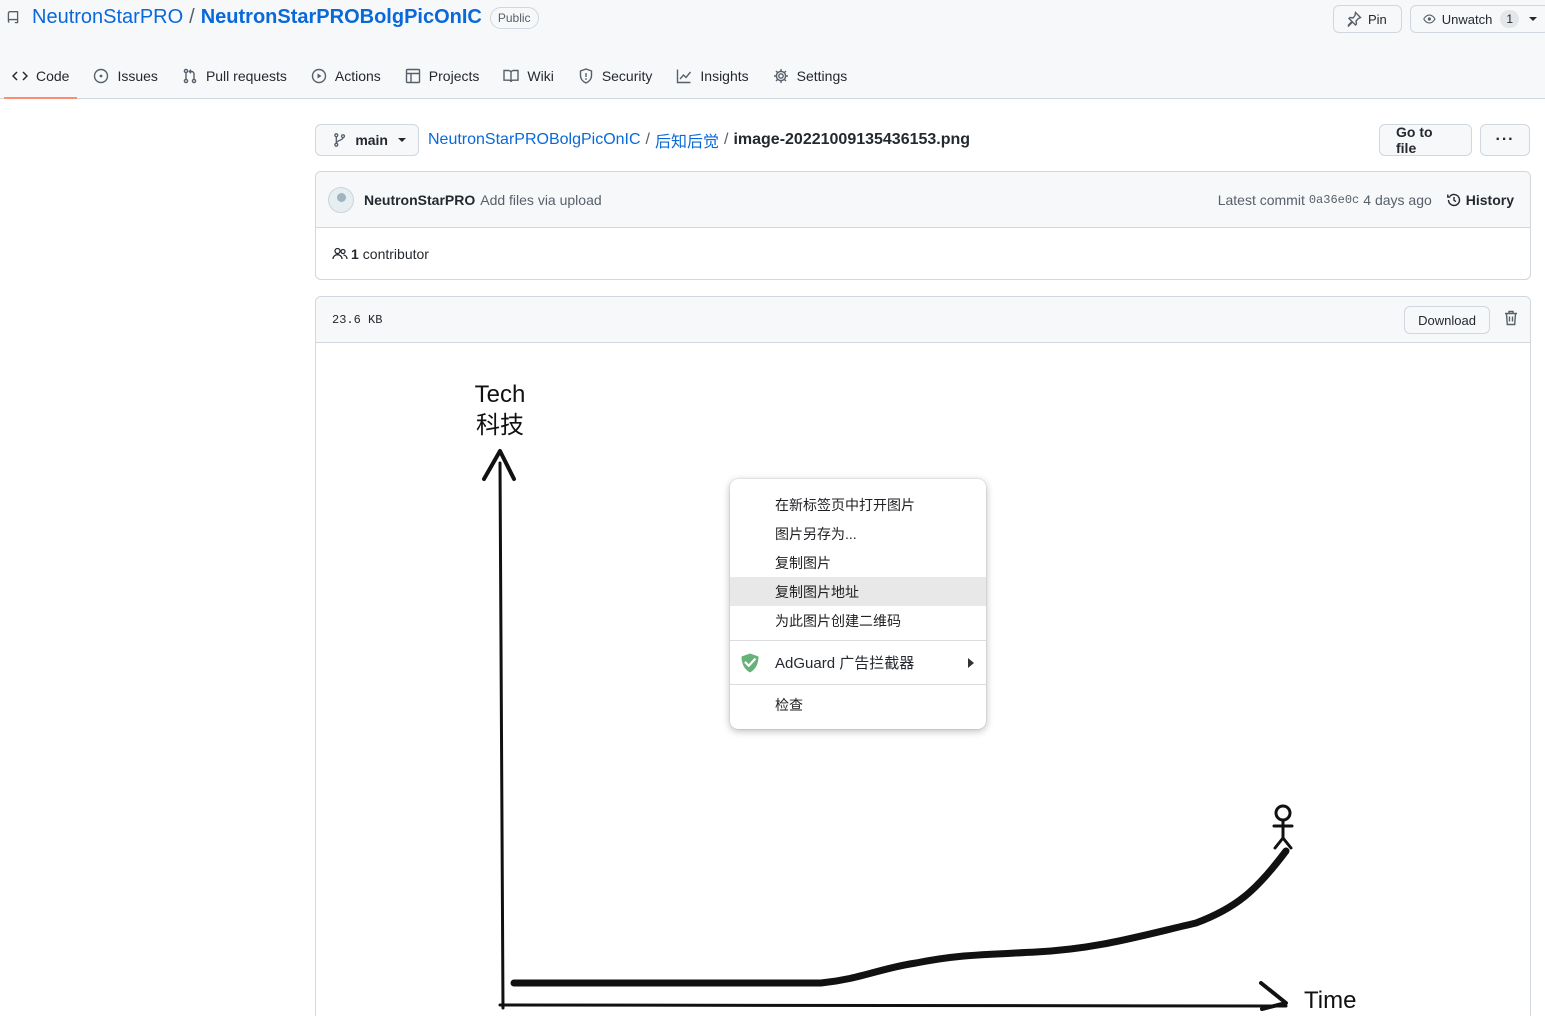 The width and height of the screenshot is (1545, 1023). I want to click on menu-adguard: AdGuard 广告拦截器, so click(858, 662).